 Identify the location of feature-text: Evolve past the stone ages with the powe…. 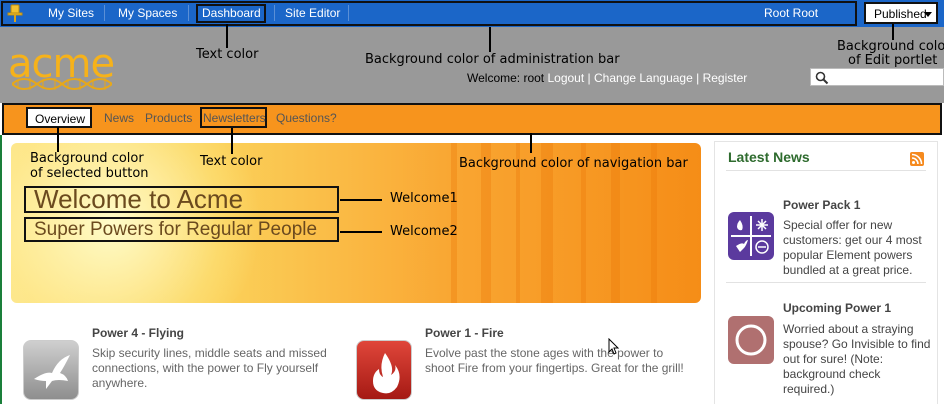
(554, 360).